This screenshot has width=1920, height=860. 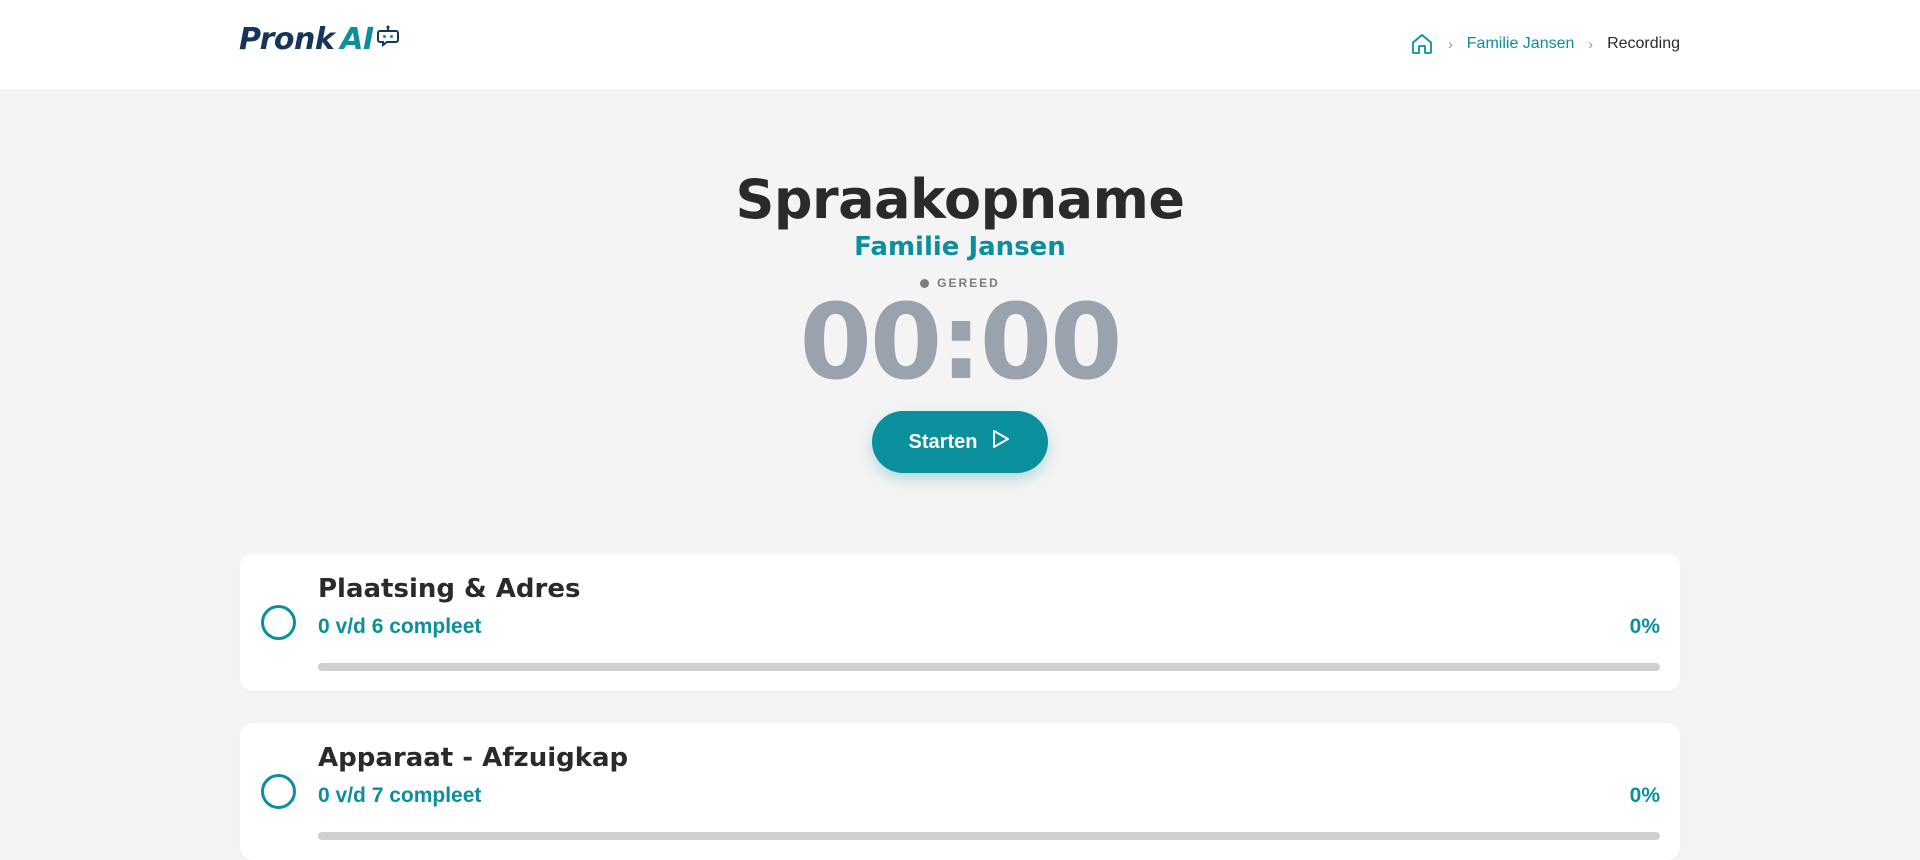 What do you see at coordinates (960, 791) in the screenshot?
I see `section-card: Apparaat - Afzuigkap 0 v/d 7 compleet 0%` at bounding box center [960, 791].